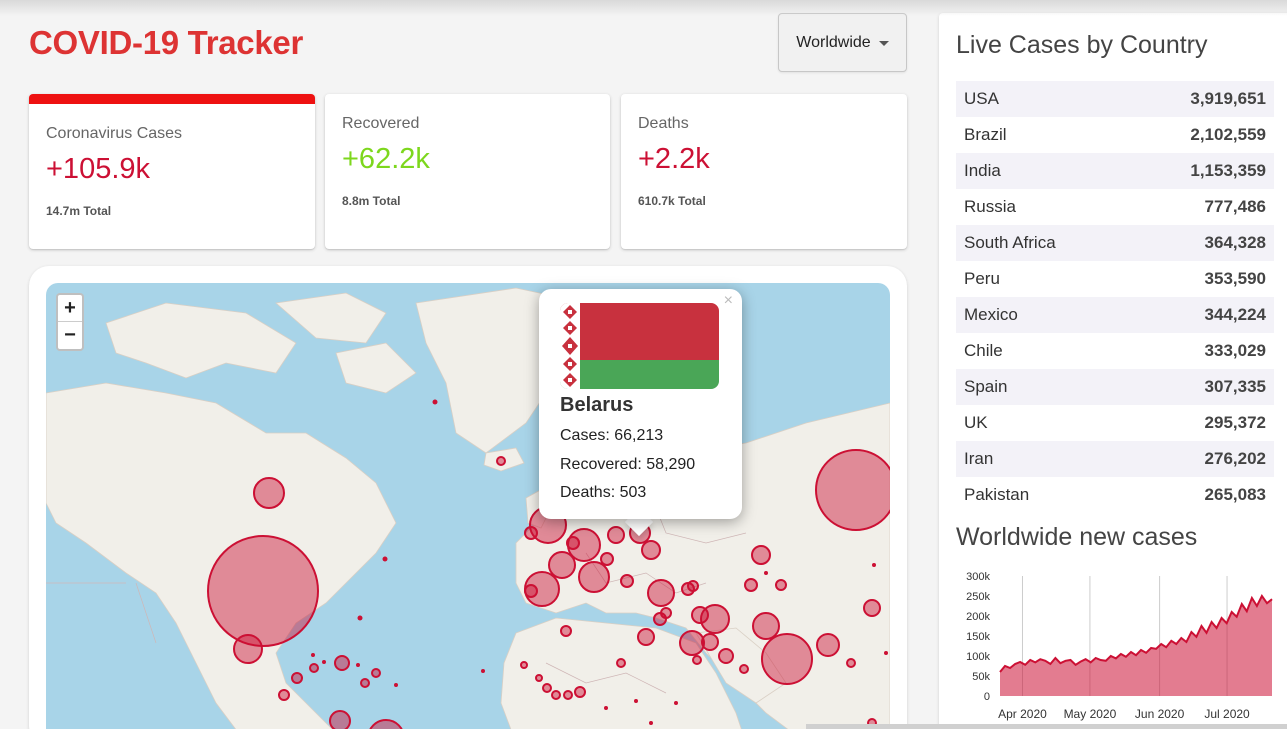 This screenshot has width=1287, height=729. What do you see at coordinates (381, 123) in the screenshot?
I see `stat-title: Recovered` at bounding box center [381, 123].